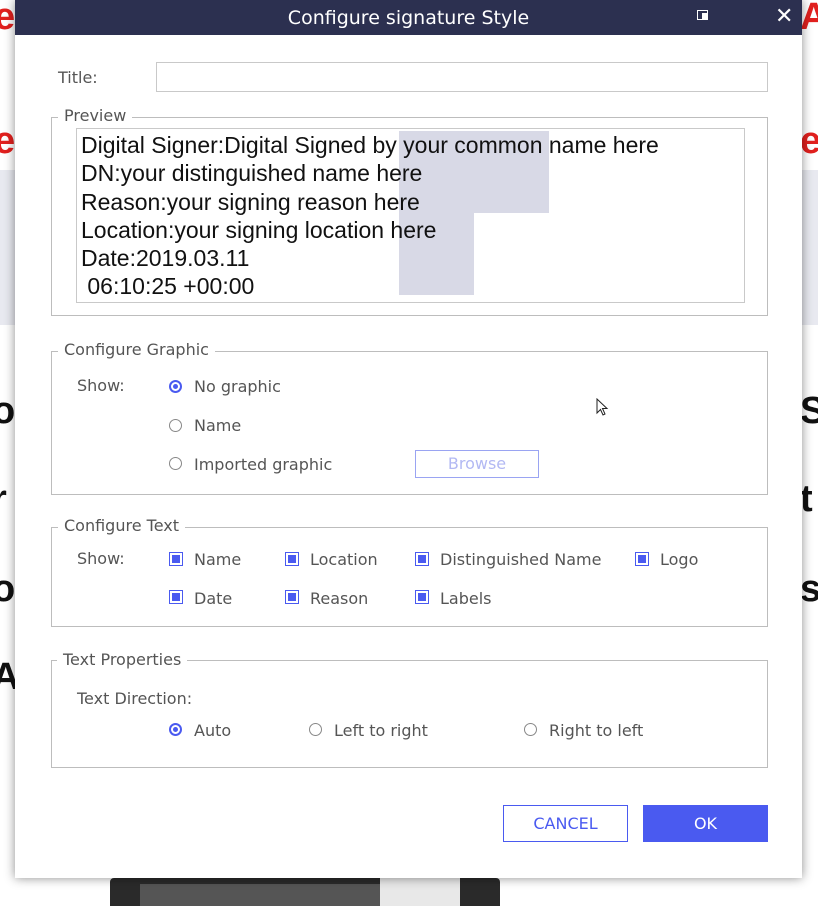  What do you see at coordinates (175, 386) in the screenshot?
I see `radio-no-graphic` at bounding box center [175, 386].